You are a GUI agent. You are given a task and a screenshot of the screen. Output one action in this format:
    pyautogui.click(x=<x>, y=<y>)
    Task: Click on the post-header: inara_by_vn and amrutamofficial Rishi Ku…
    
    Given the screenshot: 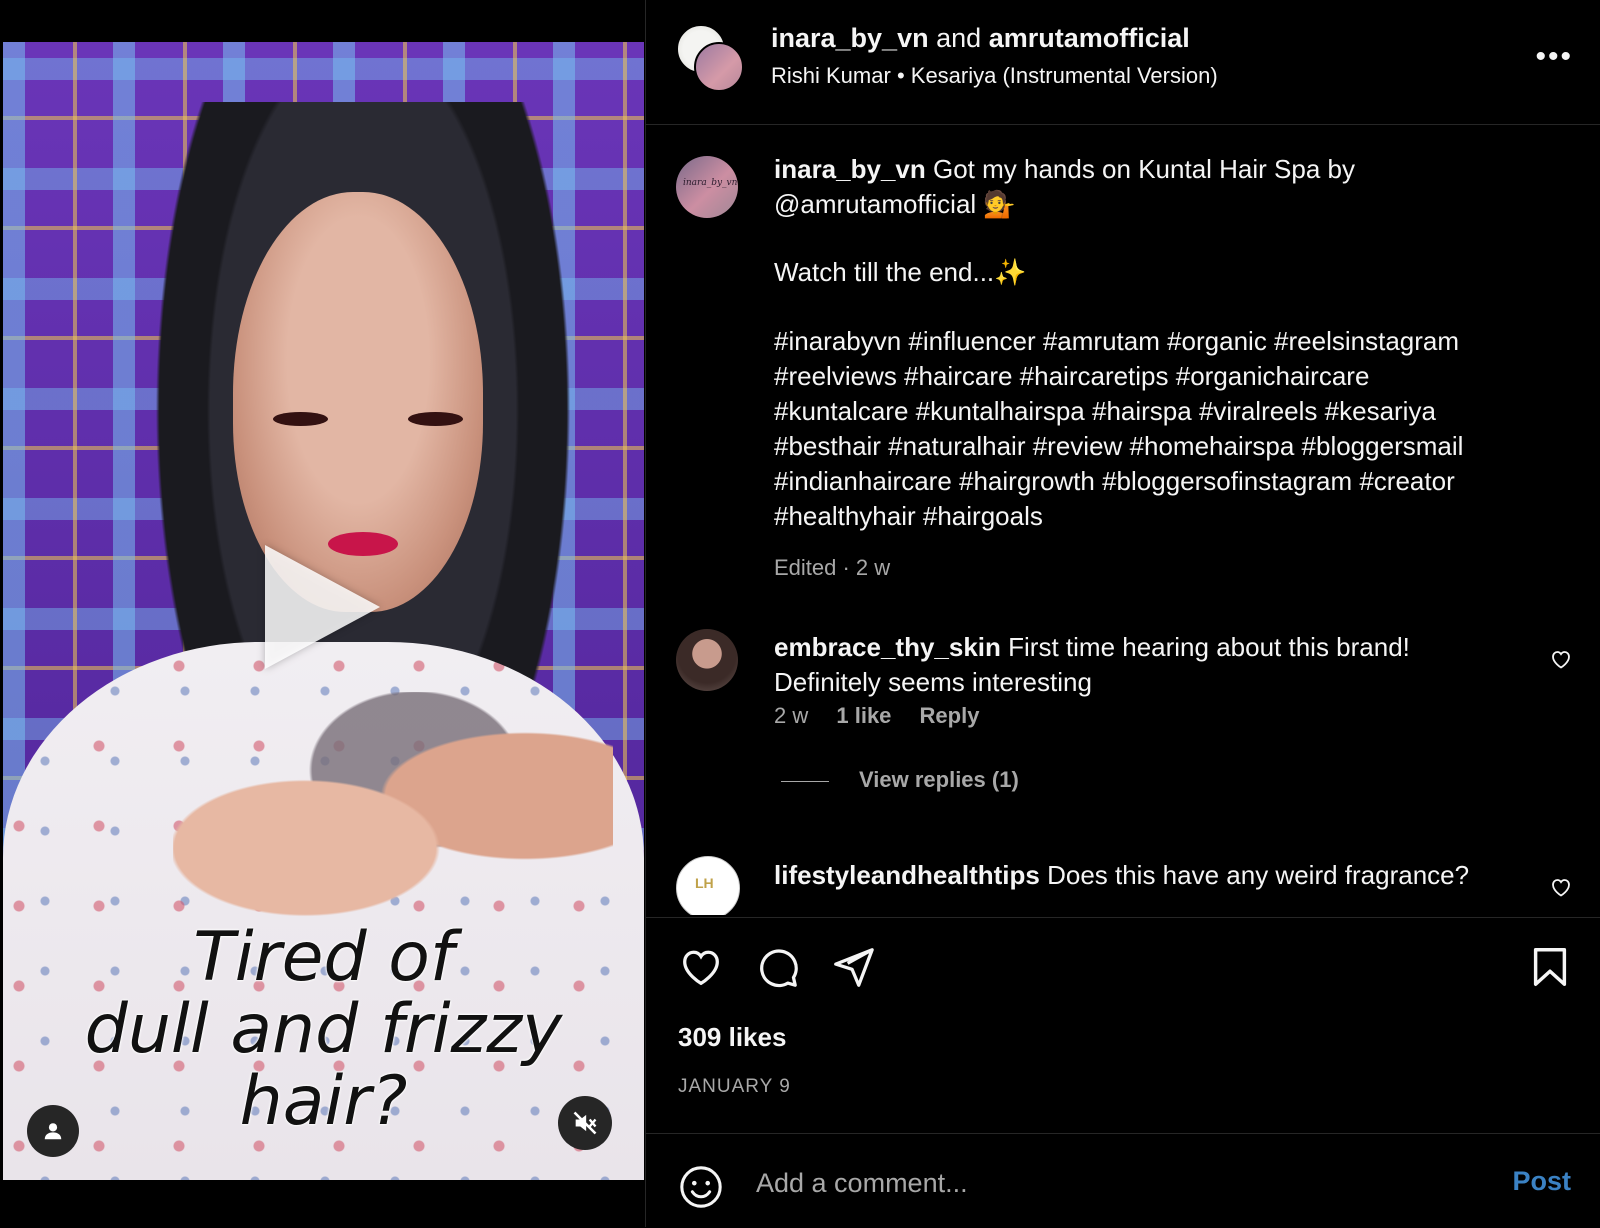 What is the action you would take?
    pyautogui.click(x=1123, y=62)
    